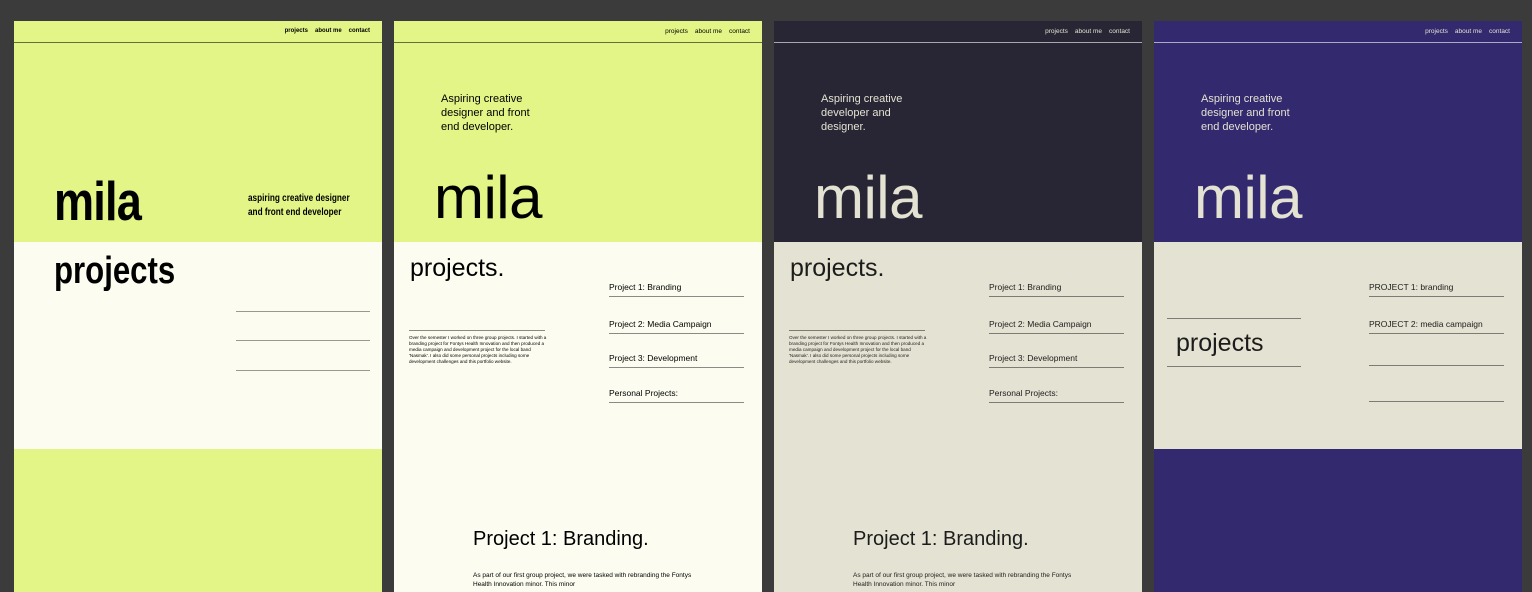 The height and width of the screenshot is (592, 1532). Describe the element at coordinates (1234, 318) in the screenshot. I see `projects-rule-top` at that location.